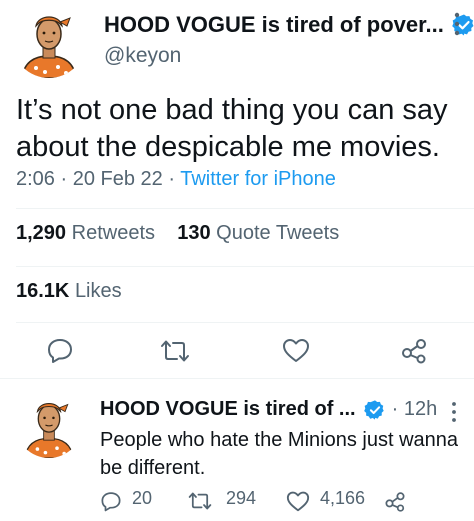 Image resolution: width=474 pixels, height=521 pixels. I want to click on reply-share-button, so click(395, 503).